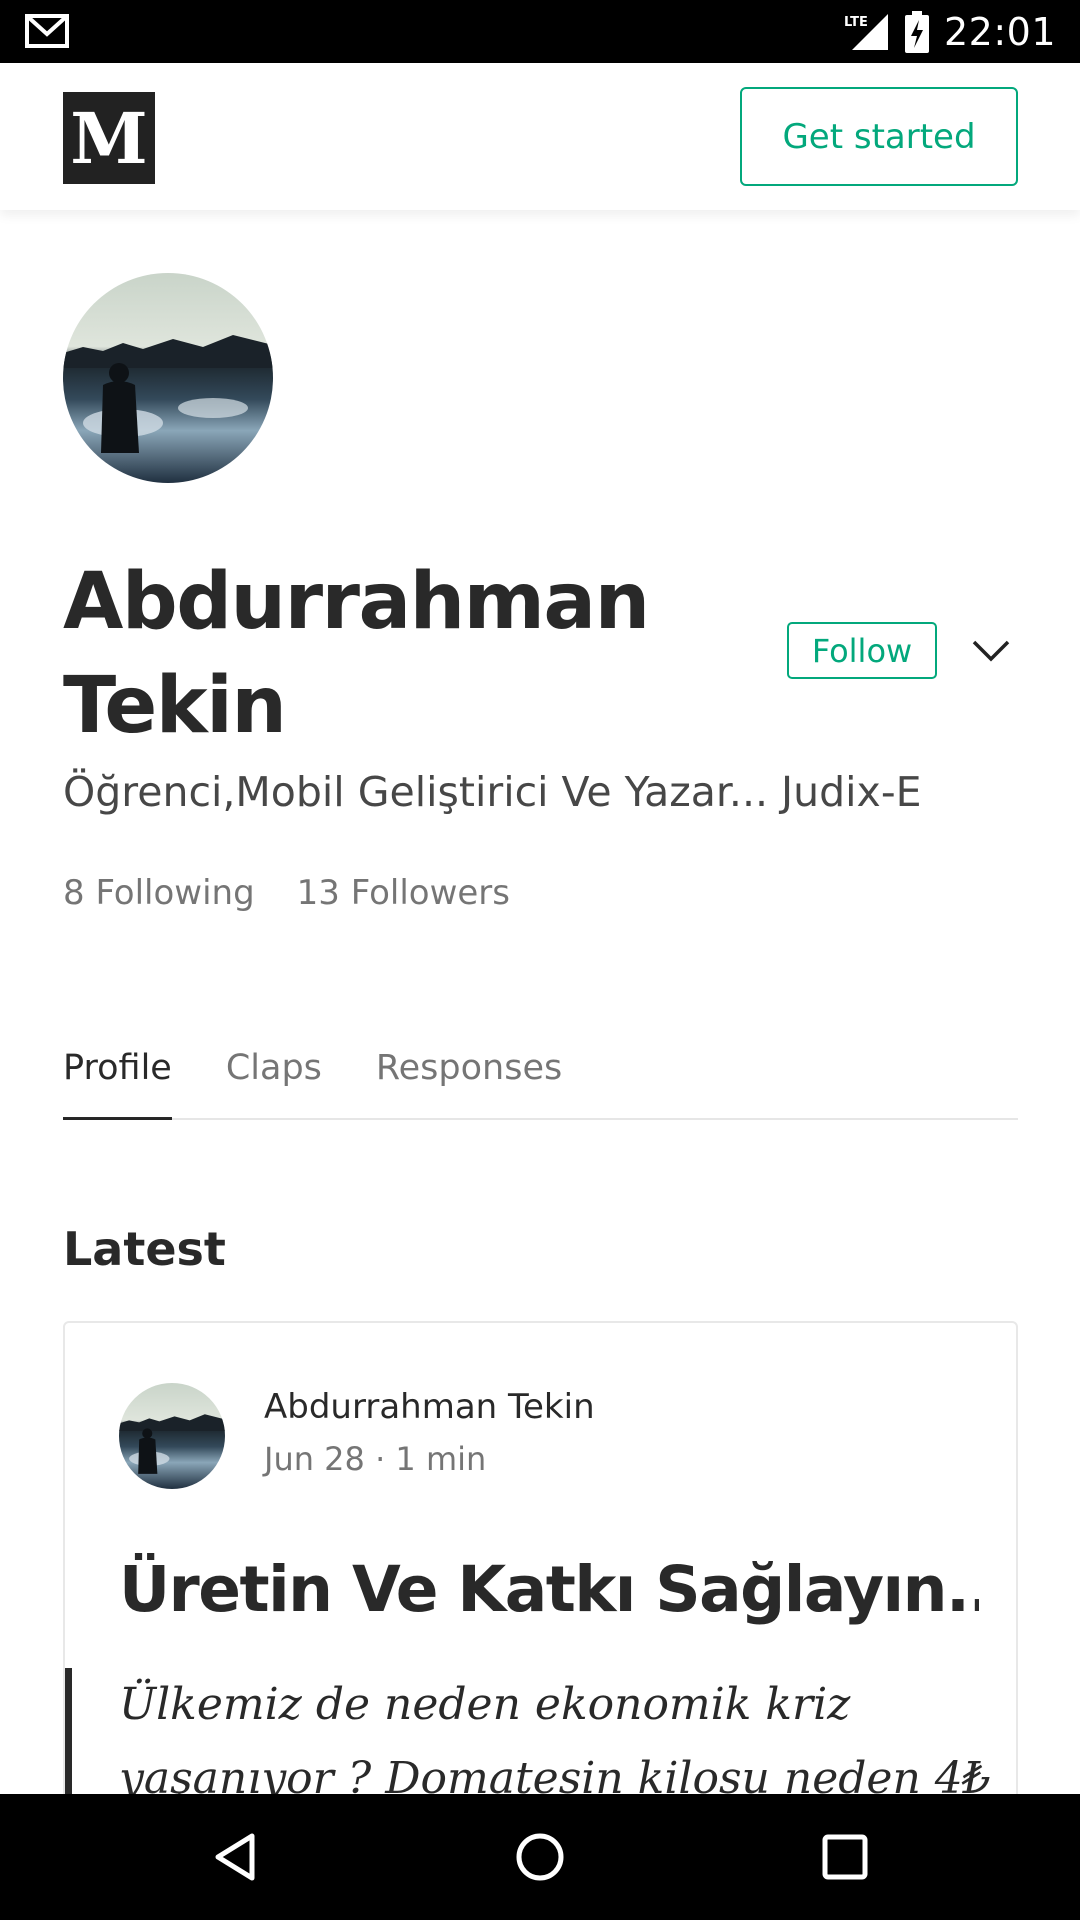 The width and height of the screenshot is (1080, 1920). Describe the element at coordinates (879, 136) in the screenshot. I see `get-started-button: Get started` at that location.